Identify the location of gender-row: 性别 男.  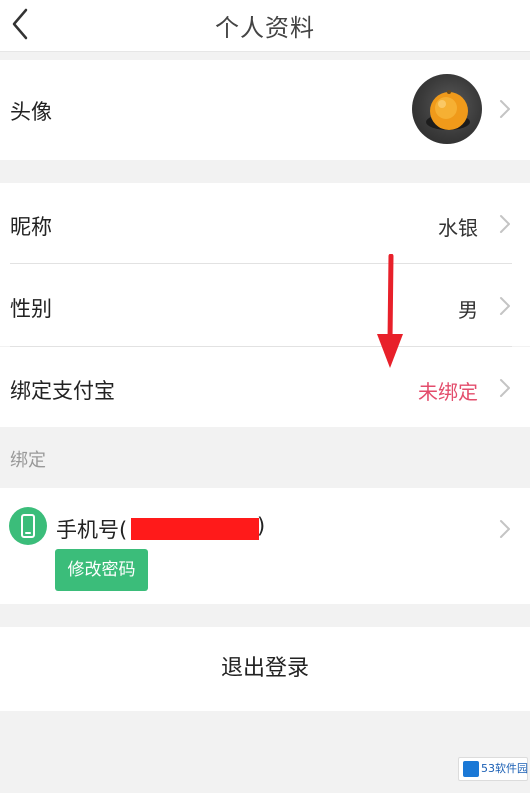
(265, 305).